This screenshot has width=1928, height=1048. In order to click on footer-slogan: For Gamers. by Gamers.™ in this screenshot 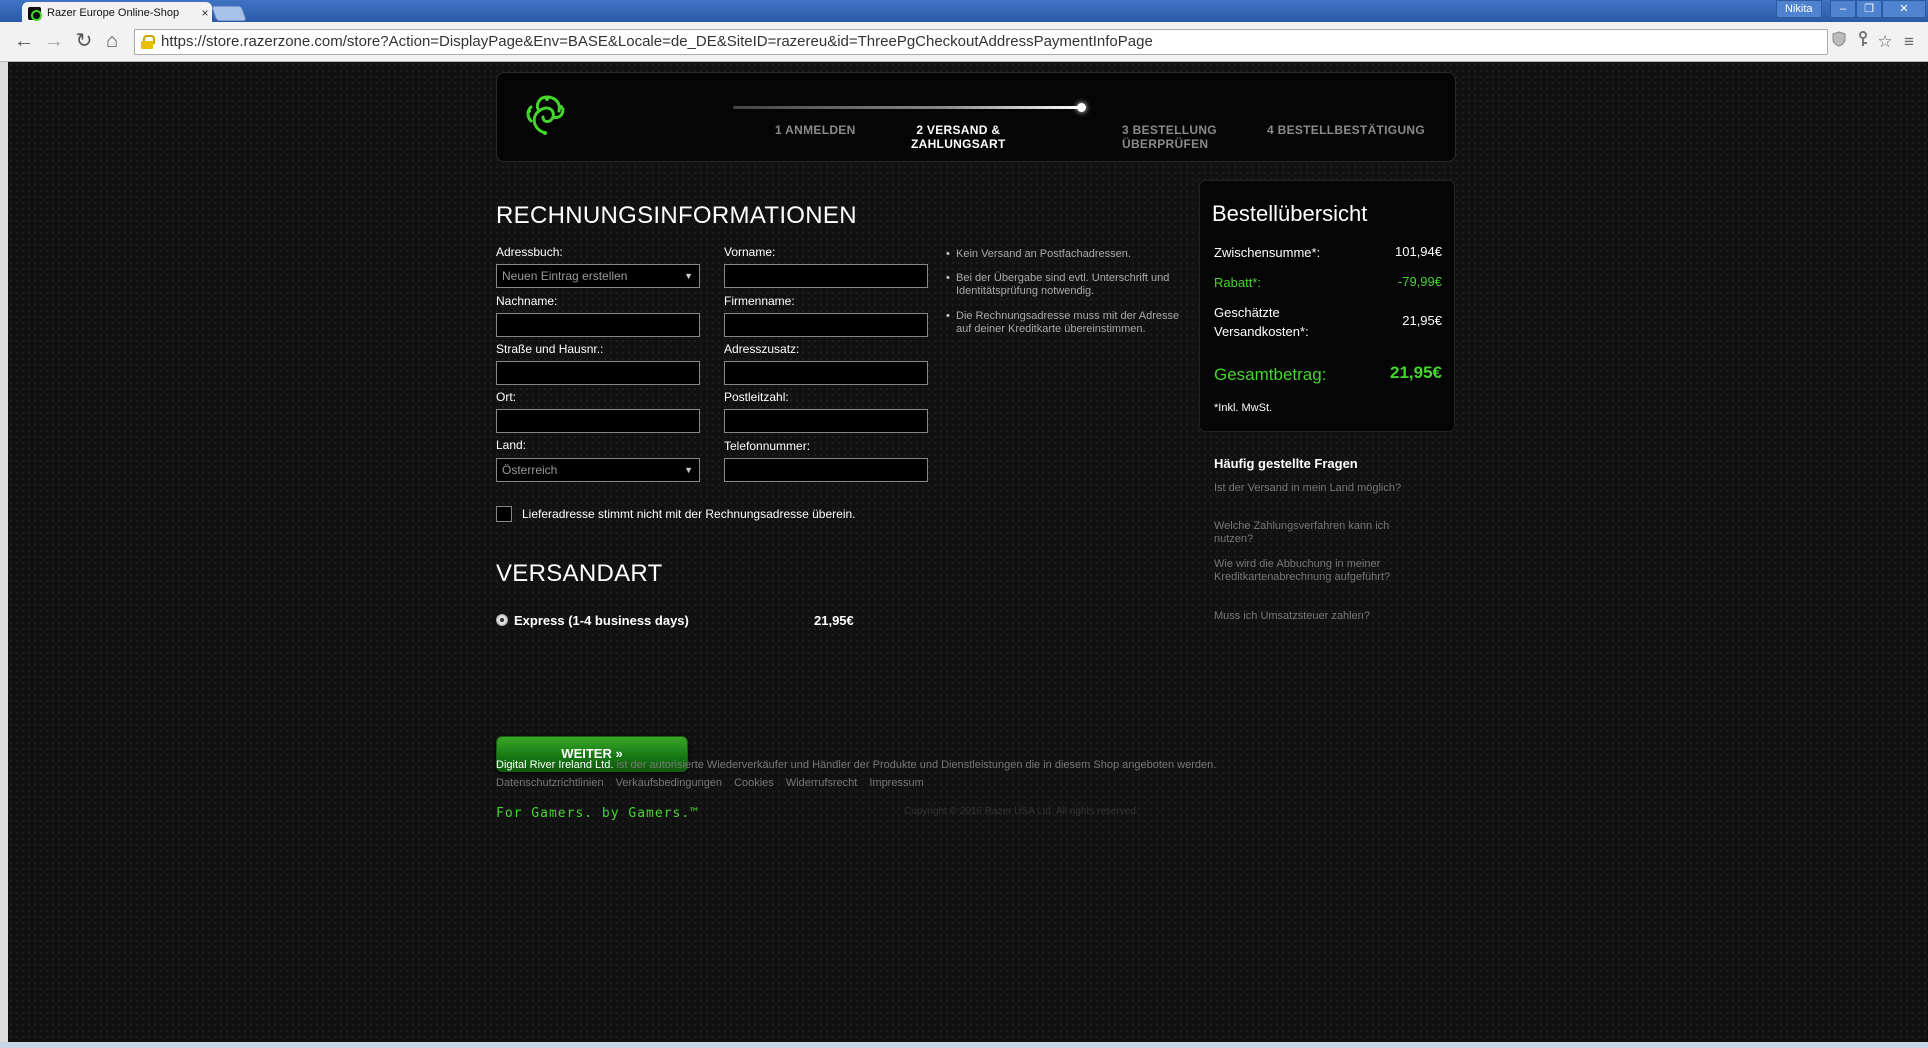, I will do `click(598, 813)`.